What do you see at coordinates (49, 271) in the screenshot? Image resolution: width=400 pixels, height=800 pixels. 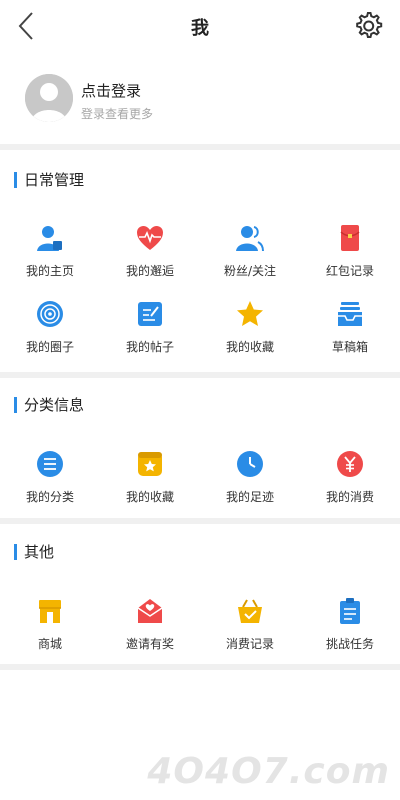 I see `item-label: 我的主页` at bounding box center [49, 271].